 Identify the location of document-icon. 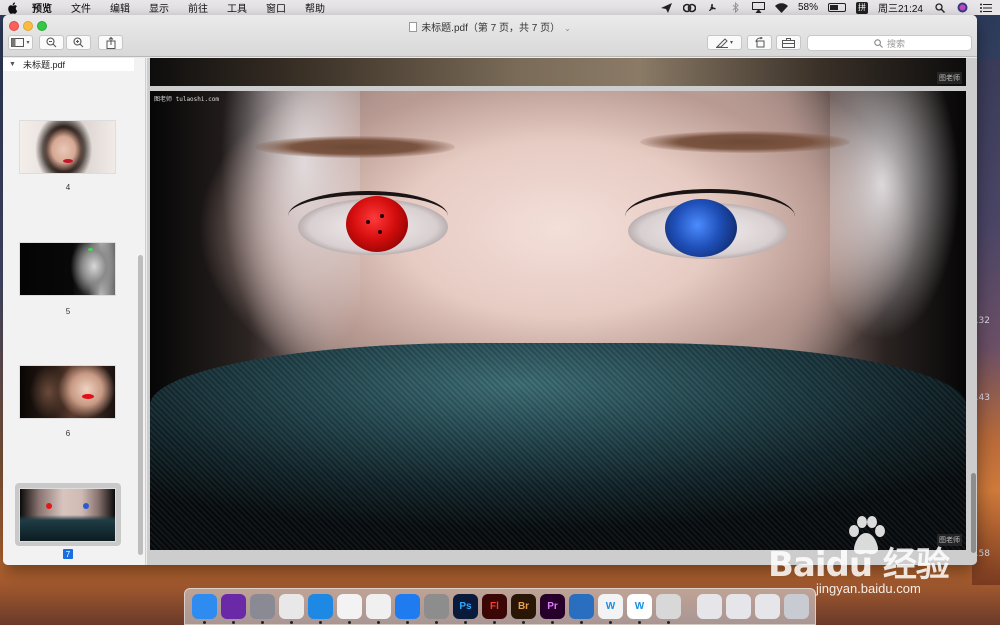
(738, 606).